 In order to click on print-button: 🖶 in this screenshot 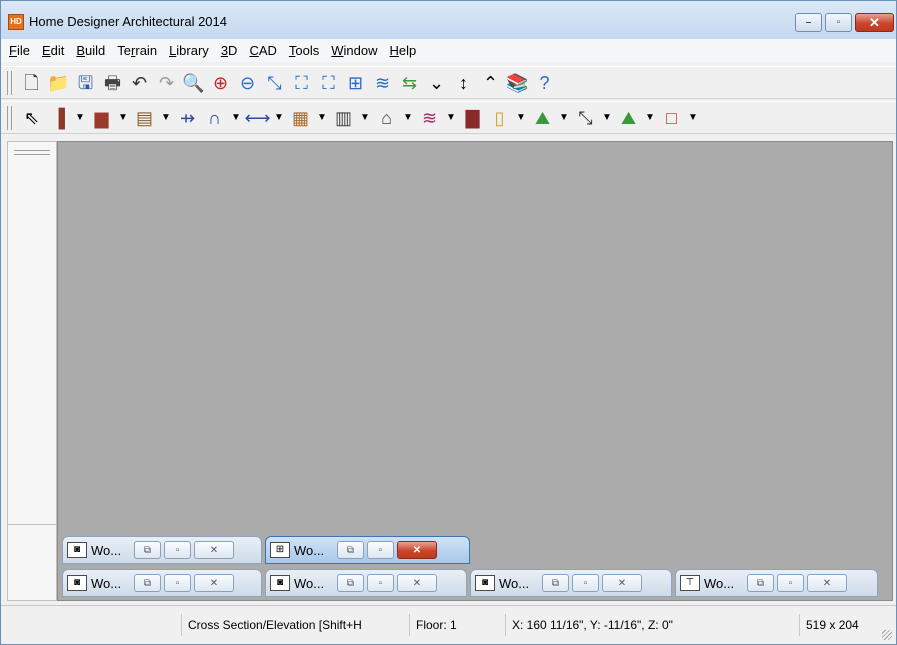, I will do `click(112, 82)`.